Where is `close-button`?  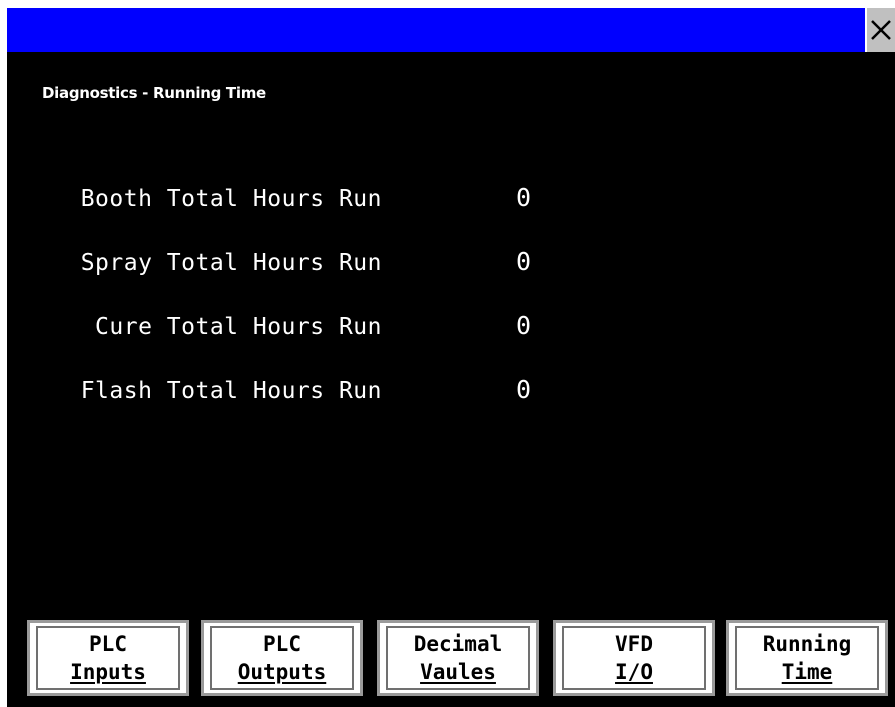 close-button is located at coordinates (880, 30).